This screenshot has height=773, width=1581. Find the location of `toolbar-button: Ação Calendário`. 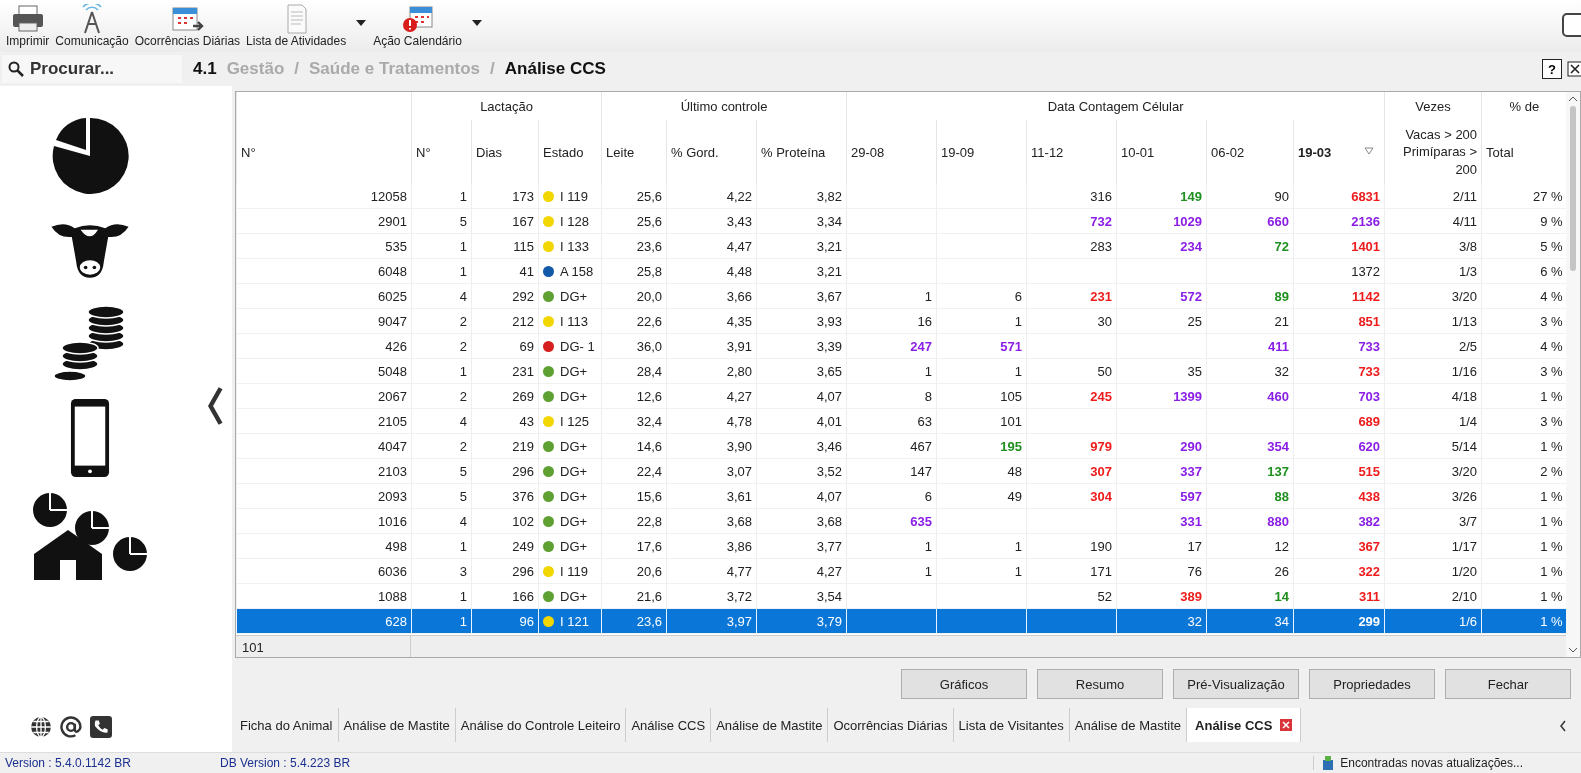

toolbar-button: Ação Calendário is located at coordinates (428, 28).